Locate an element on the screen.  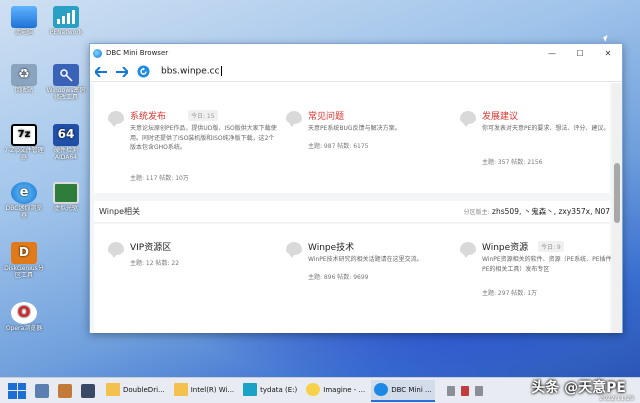
forum-name: Winpe资源 is located at coordinates (505, 246).